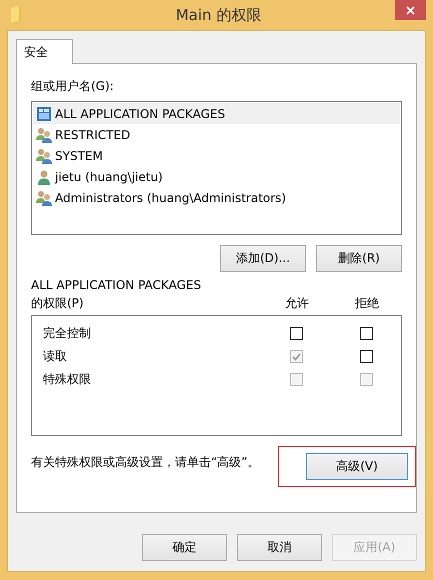 The width and height of the screenshot is (433, 580). Describe the element at coordinates (296, 356) in the screenshot. I see `check-icon` at that location.